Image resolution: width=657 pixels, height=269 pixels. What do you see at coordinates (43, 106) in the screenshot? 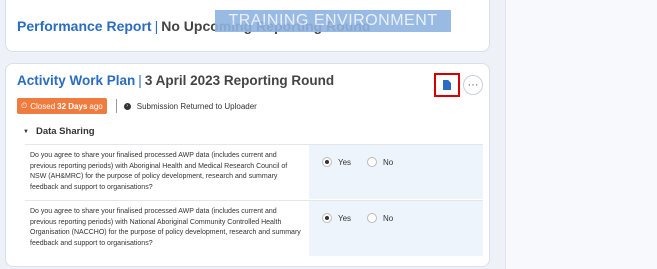
I see `closed-prefix: Closed` at bounding box center [43, 106].